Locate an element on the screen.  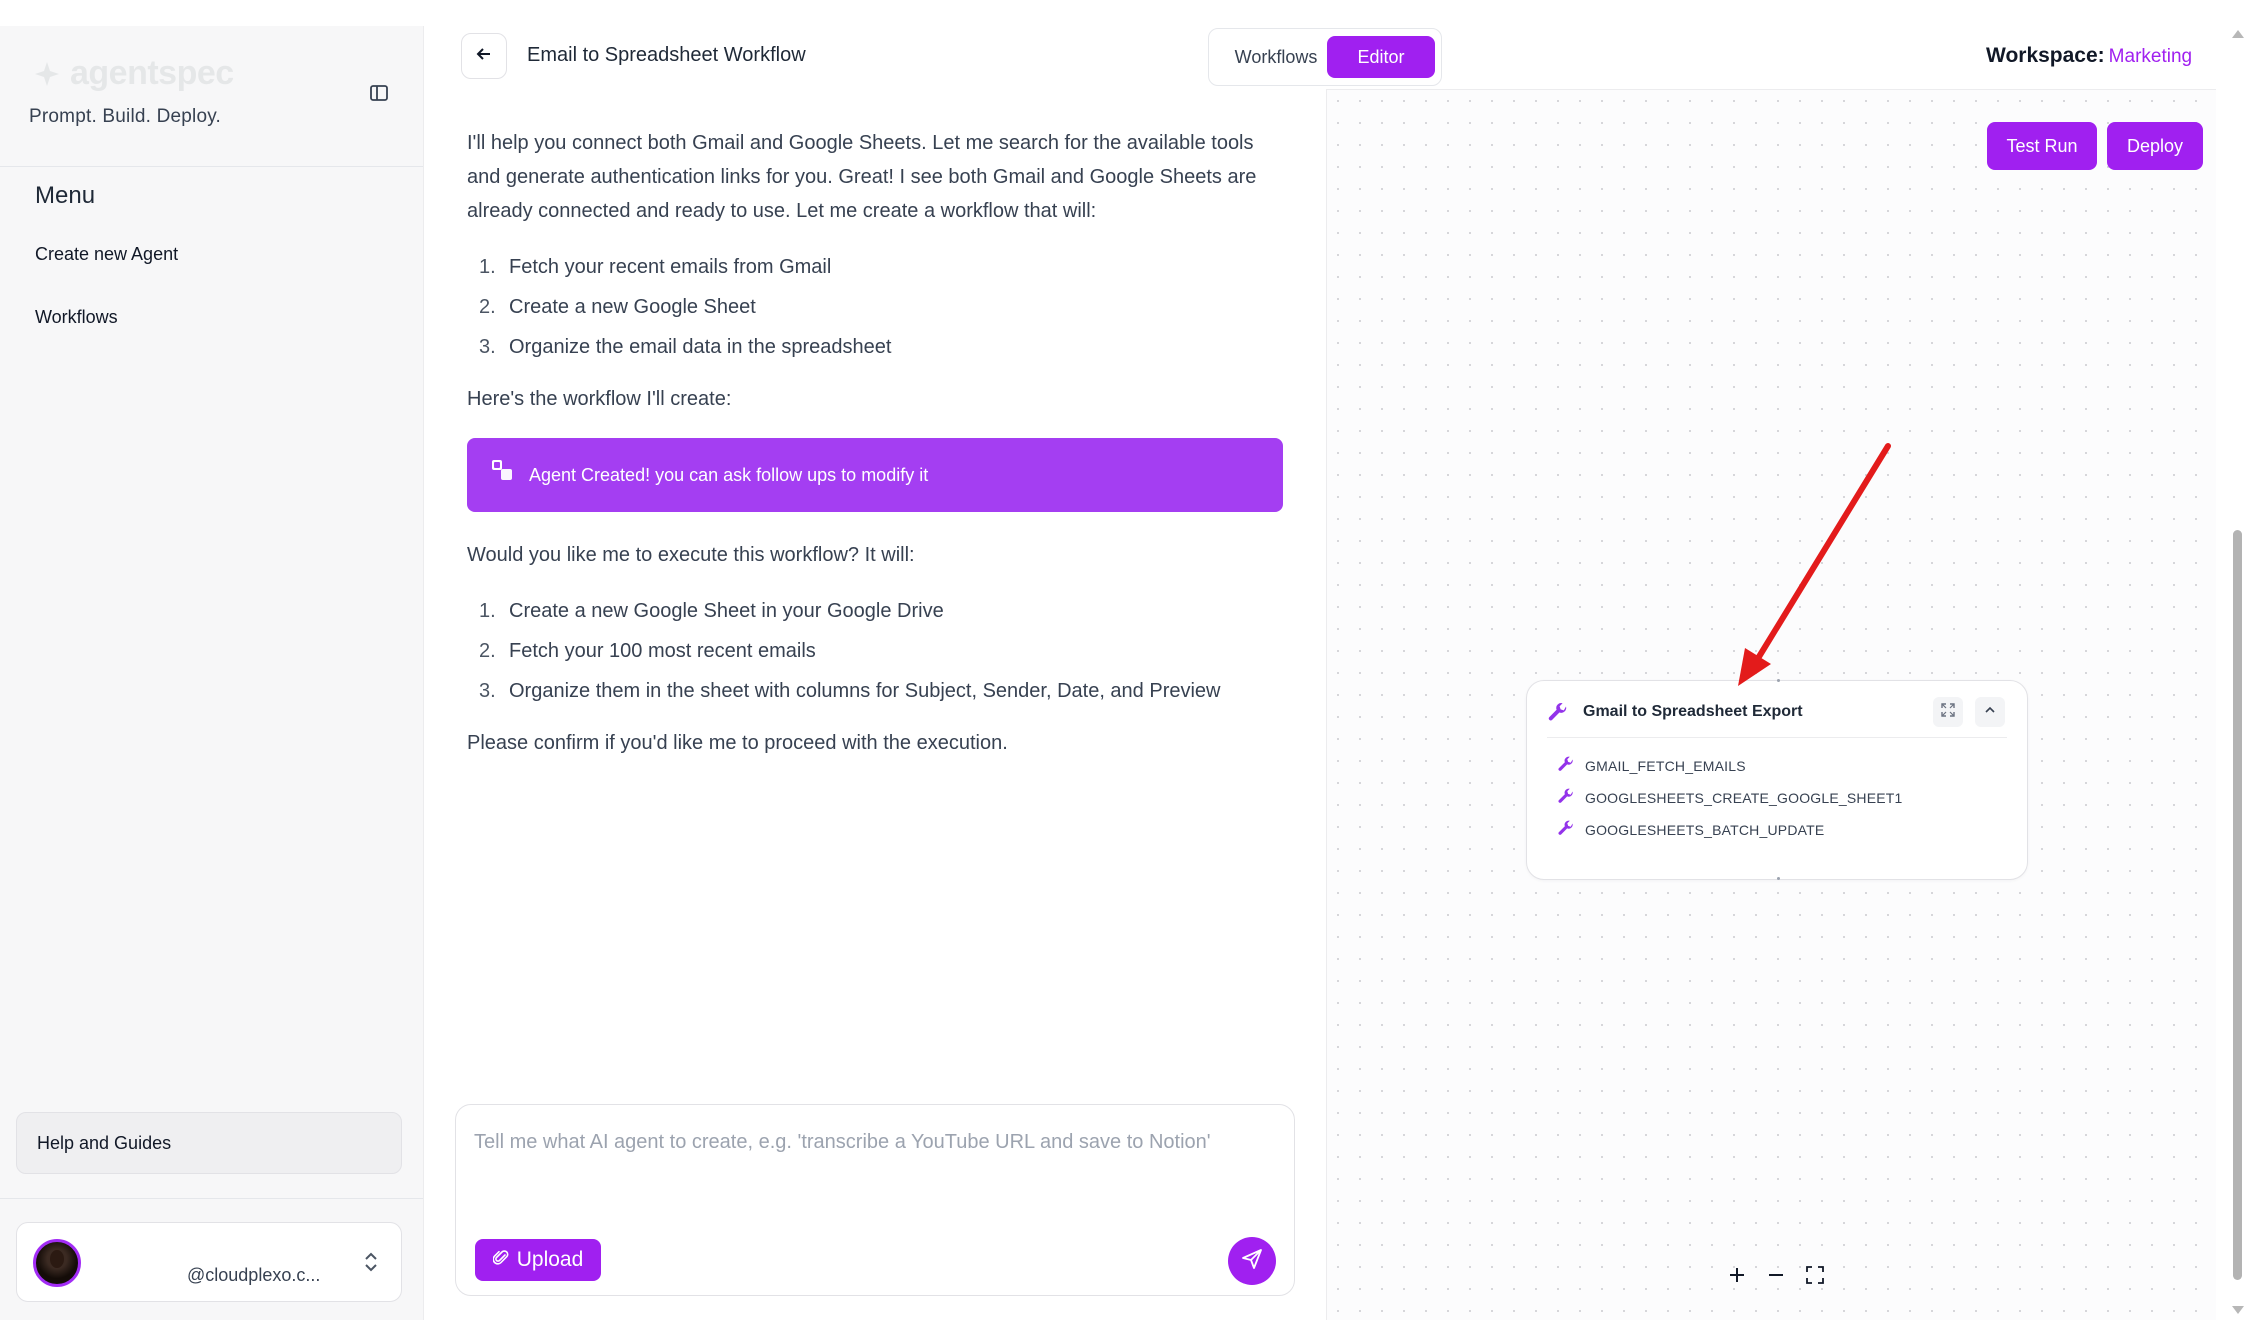
workflow-line: Here's the workflow I'll create: is located at coordinates (599, 399).